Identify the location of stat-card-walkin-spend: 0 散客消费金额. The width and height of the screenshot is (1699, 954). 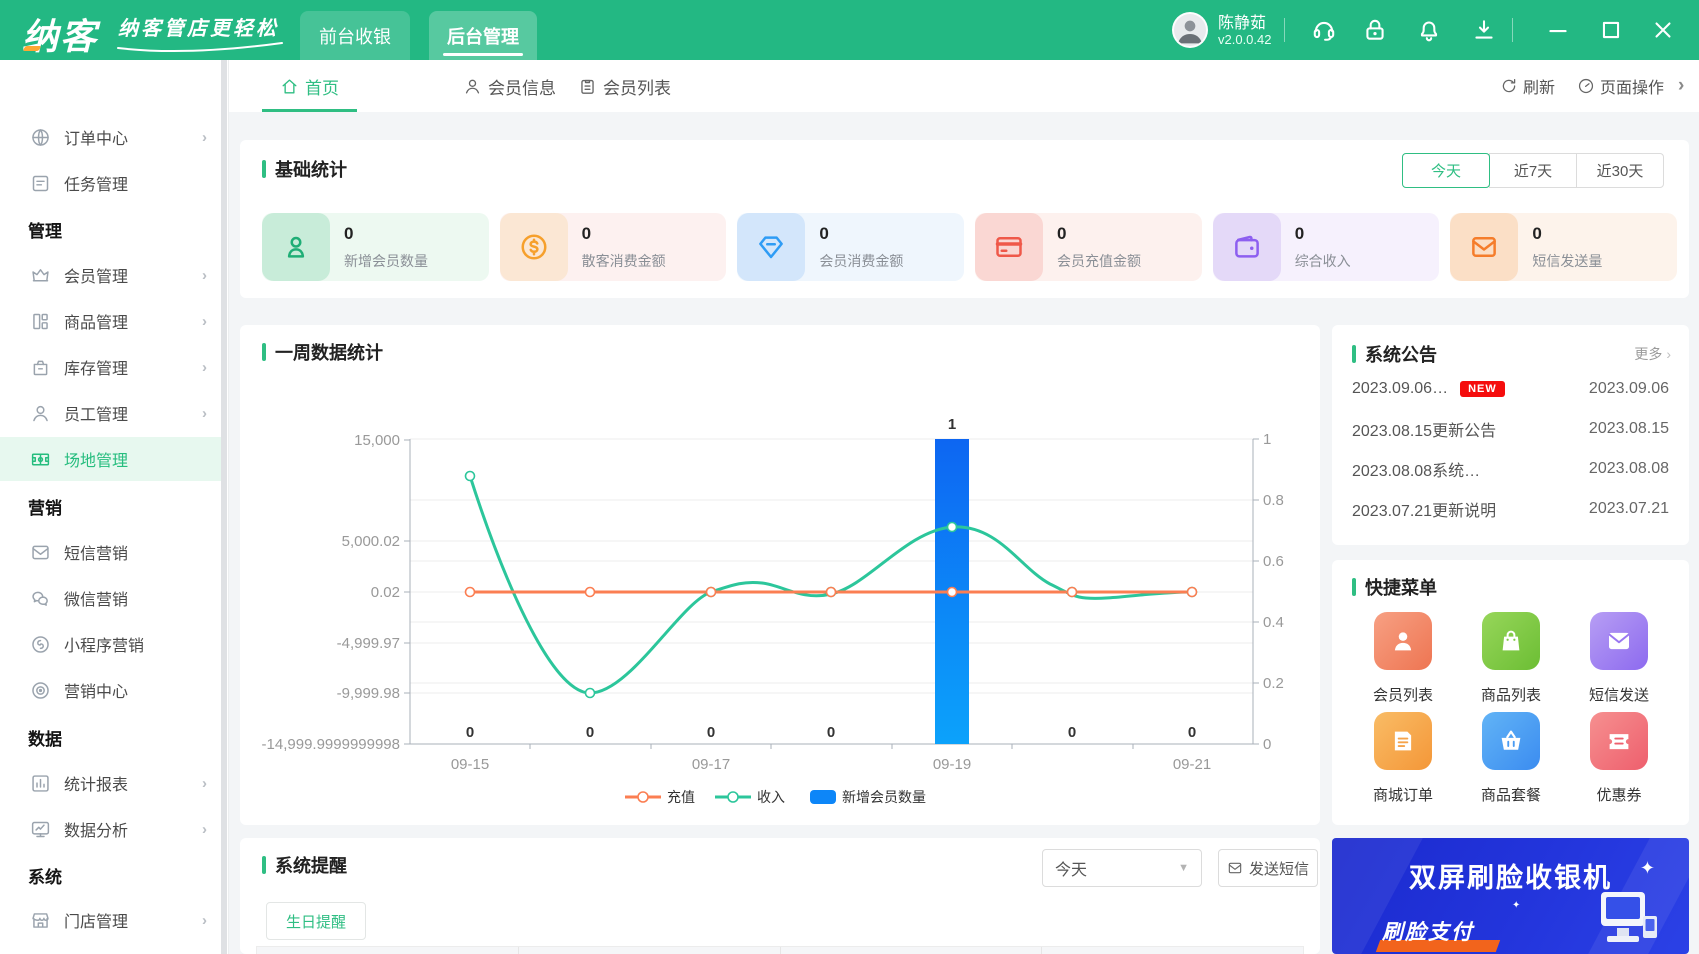
(613, 247).